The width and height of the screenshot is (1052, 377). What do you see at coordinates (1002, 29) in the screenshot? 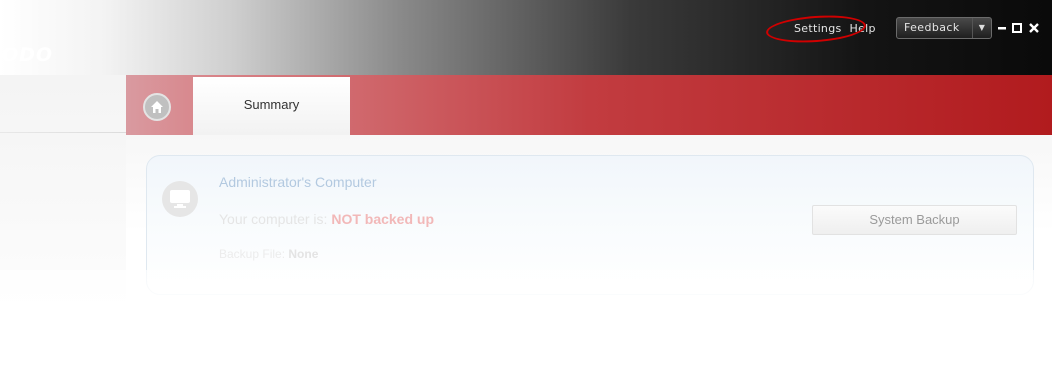
I see `minimize-icon` at bounding box center [1002, 29].